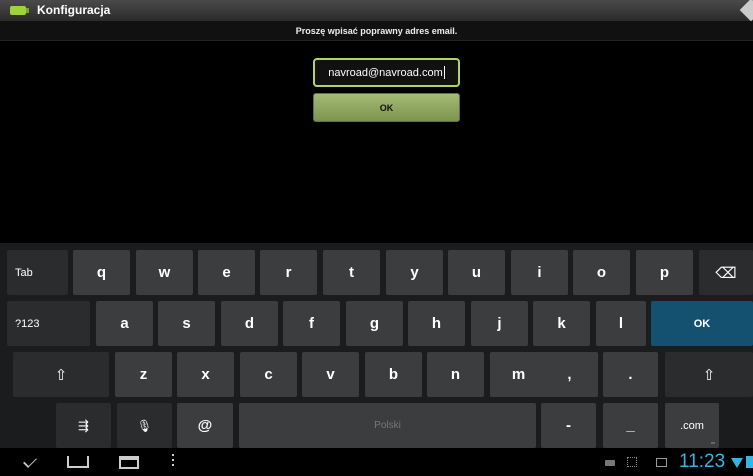 The height and width of the screenshot is (476, 753). What do you see at coordinates (664, 272) in the screenshot?
I see `key-p: p` at bounding box center [664, 272].